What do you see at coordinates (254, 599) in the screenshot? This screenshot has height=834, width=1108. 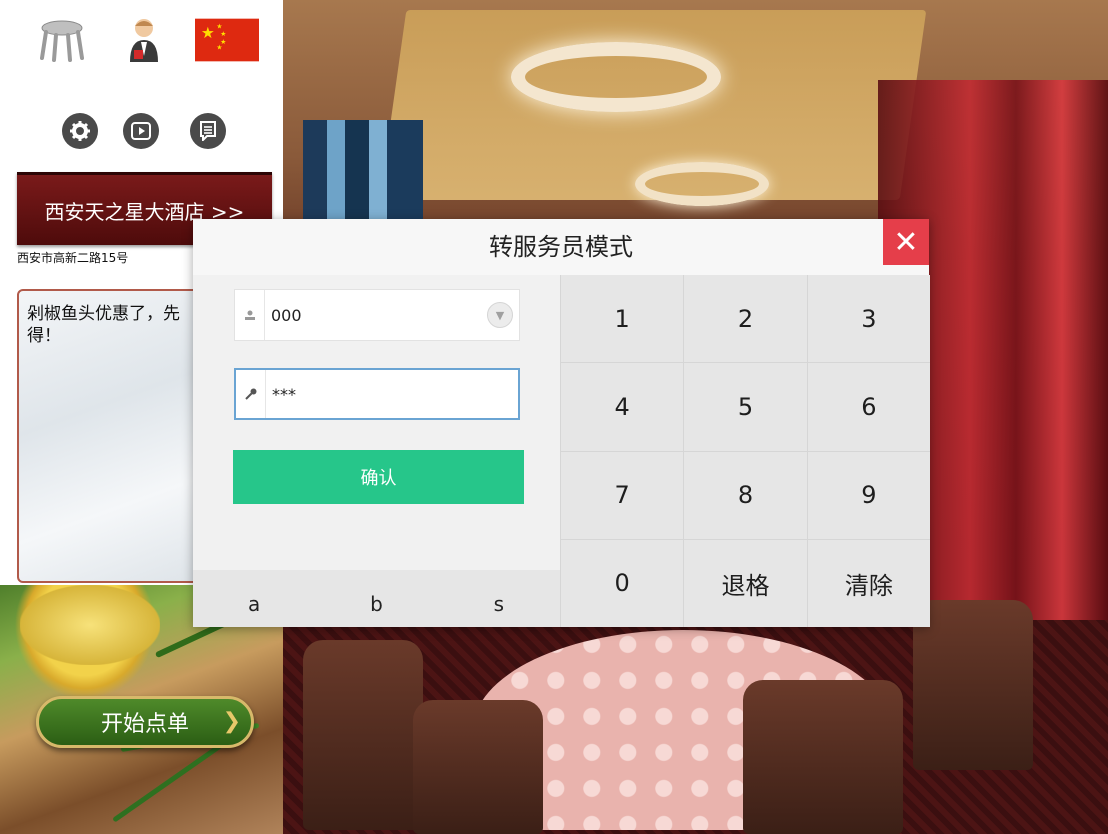 I see `letter-key-a: a` at bounding box center [254, 599].